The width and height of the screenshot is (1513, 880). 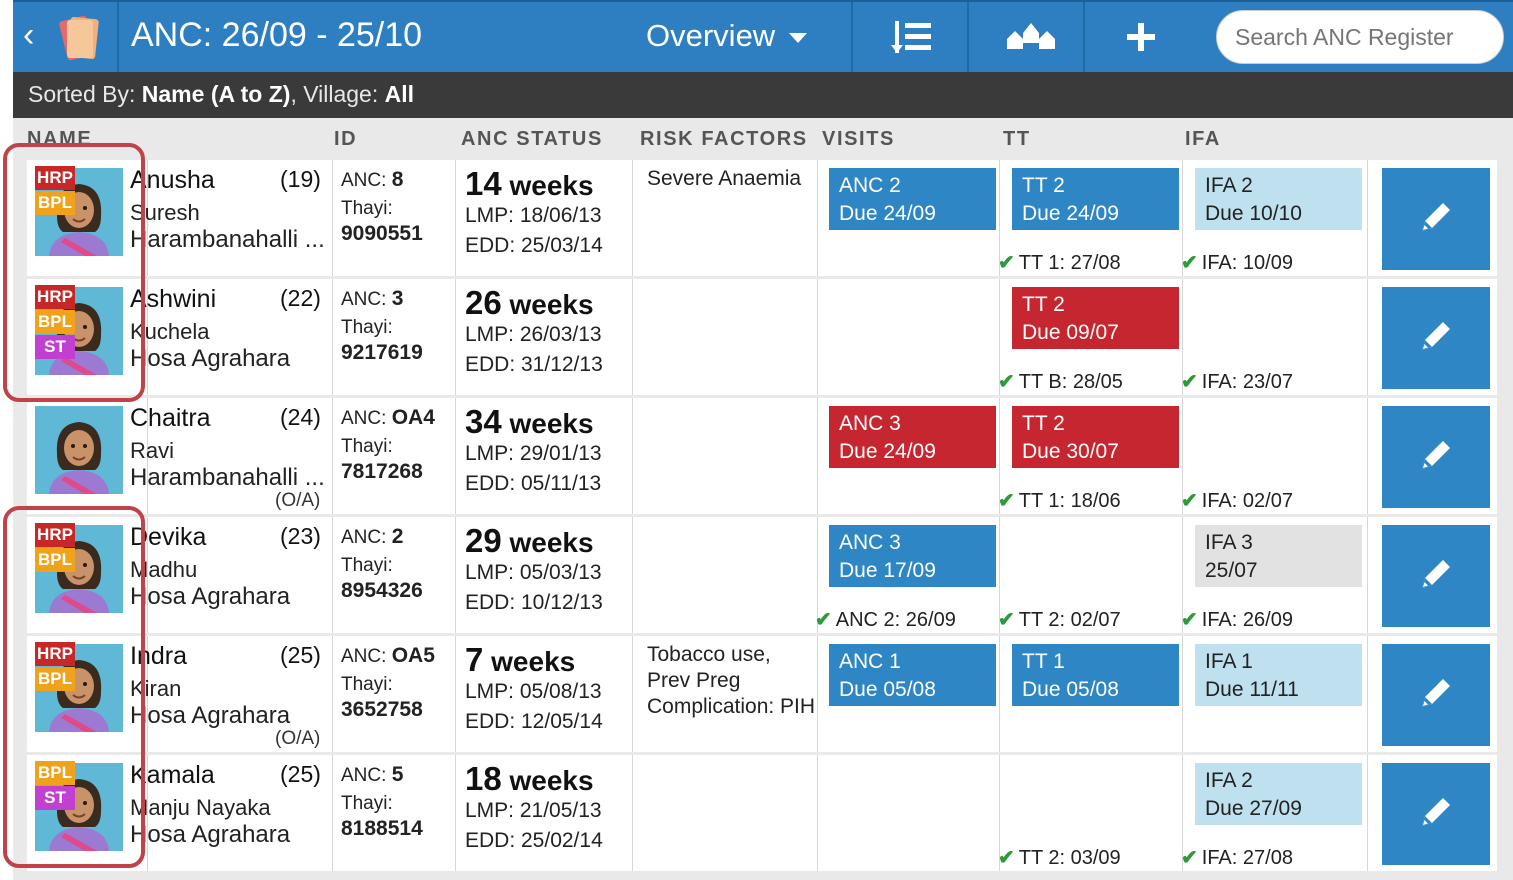 I want to click on anc-number: OA4, so click(x=413, y=417).